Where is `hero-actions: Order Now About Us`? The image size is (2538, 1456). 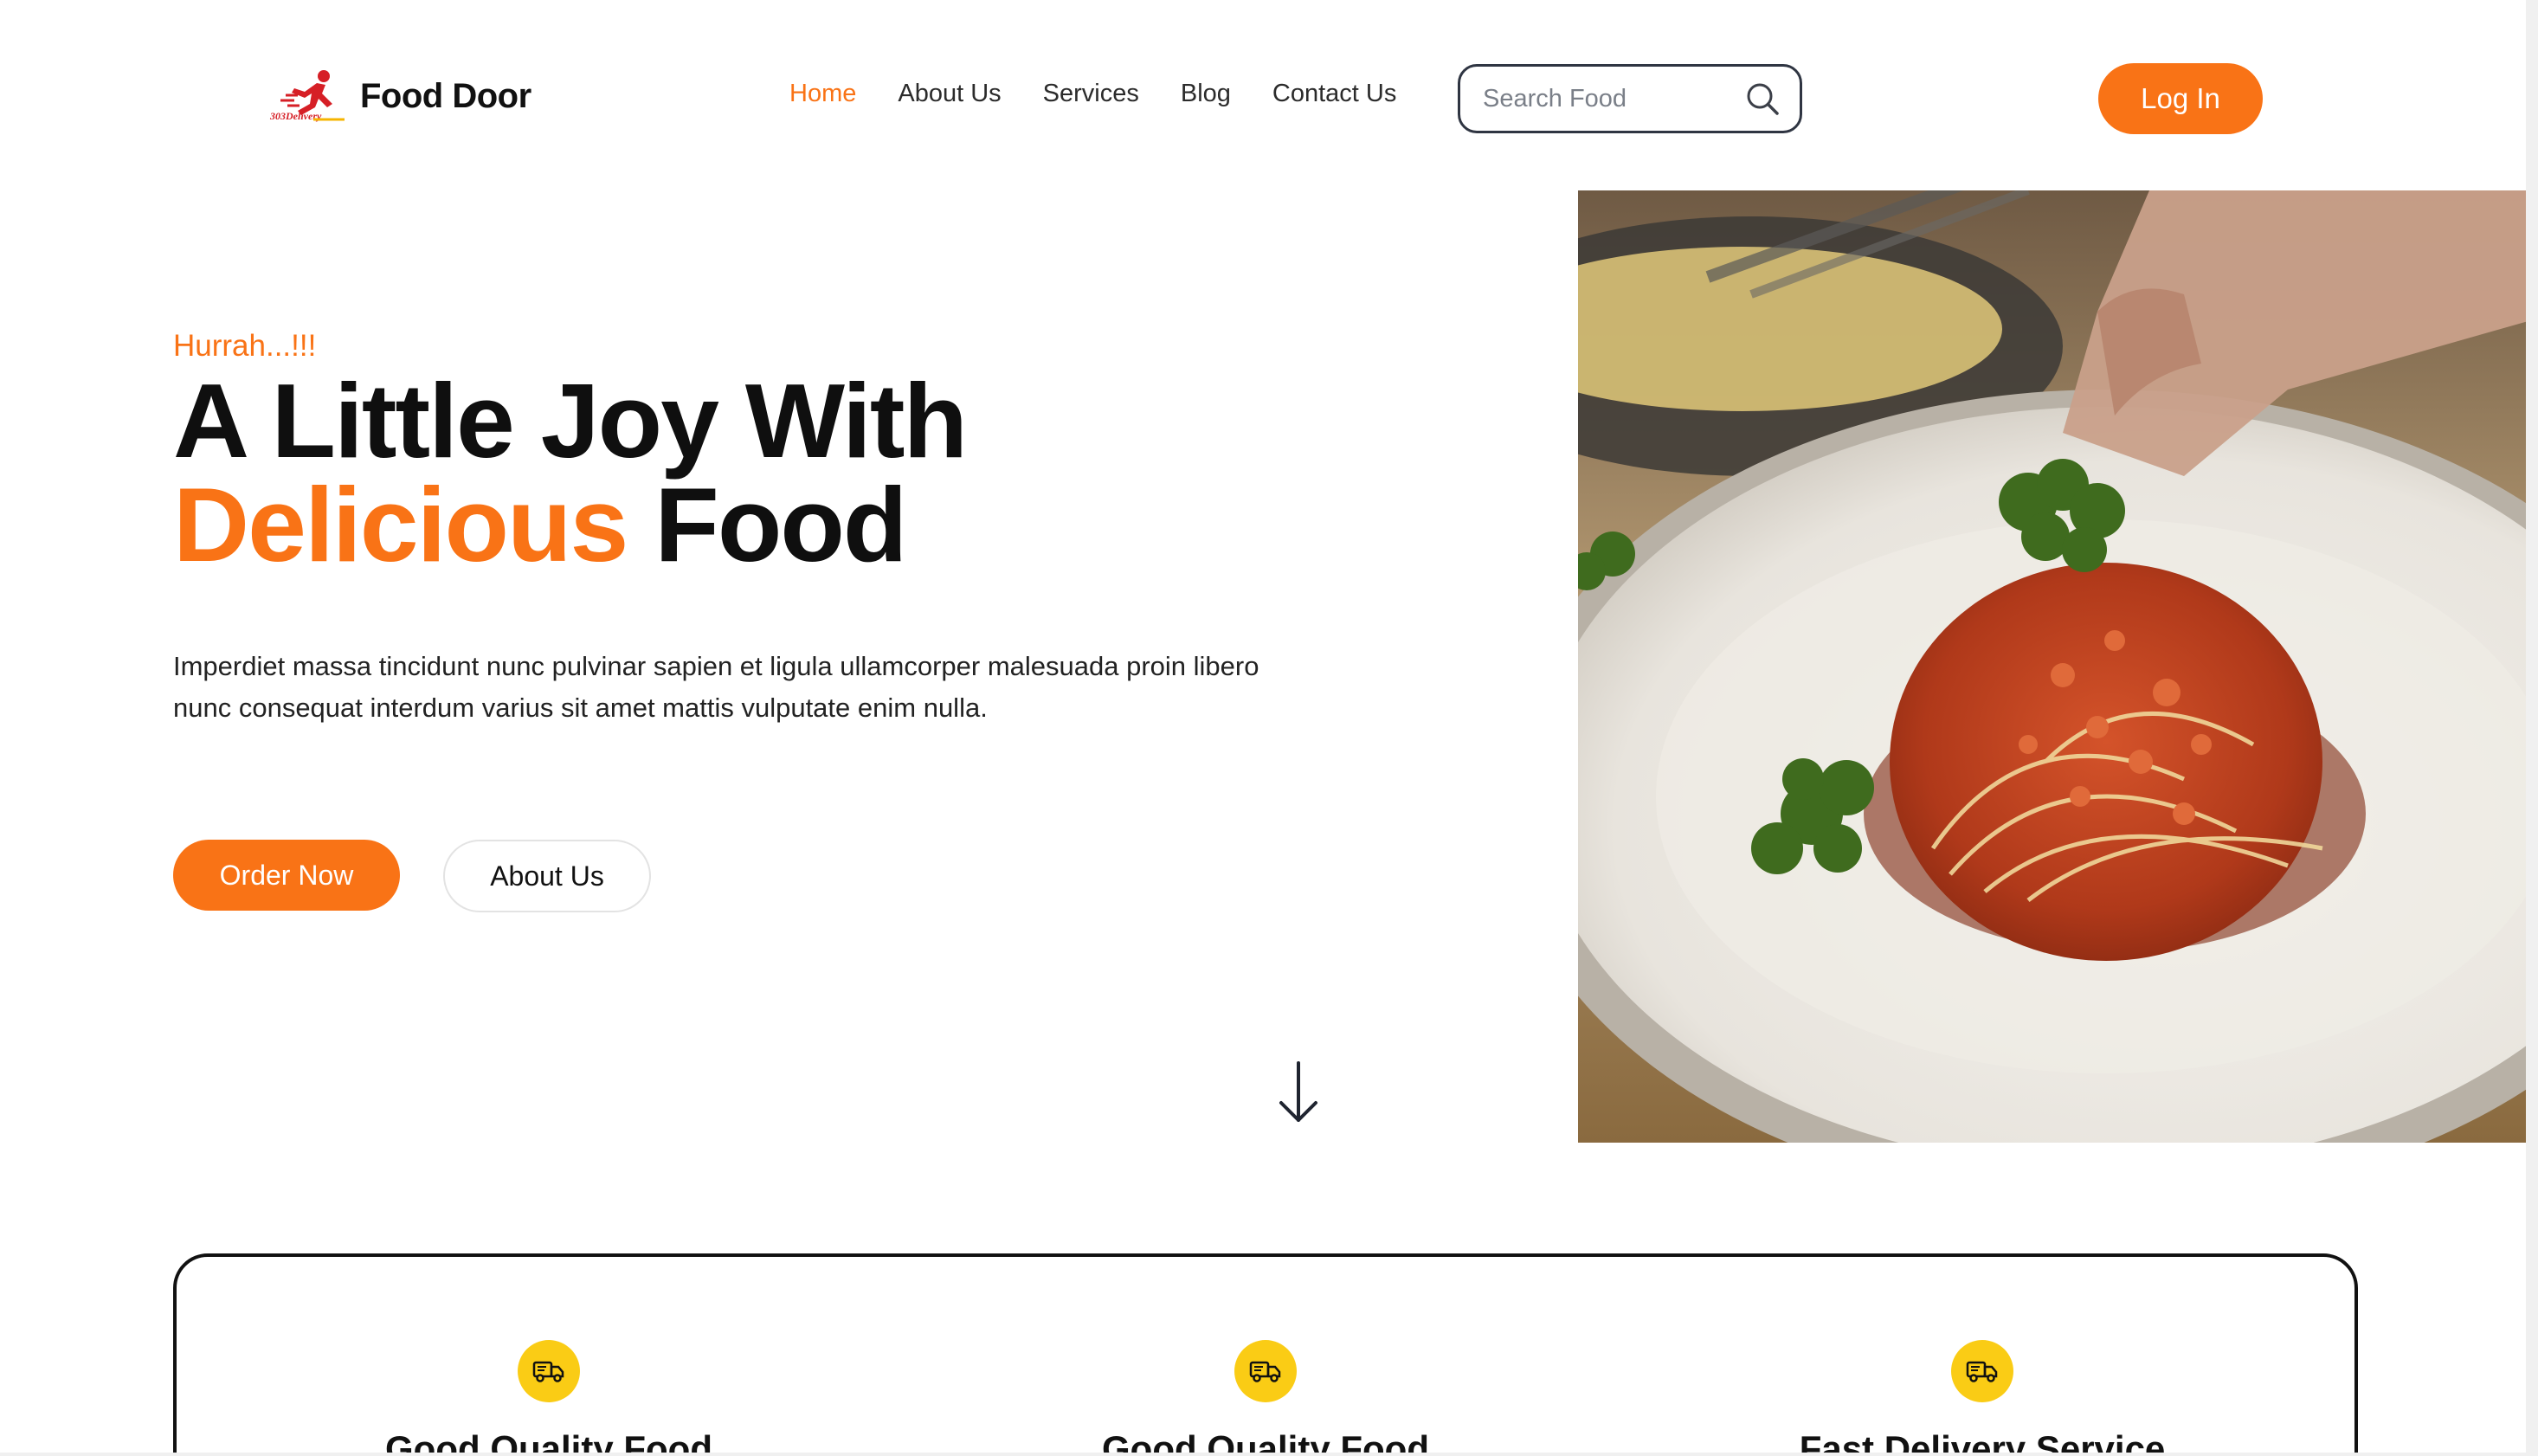 hero-actions: Order Now About Us is located at coordinates (412, 876).